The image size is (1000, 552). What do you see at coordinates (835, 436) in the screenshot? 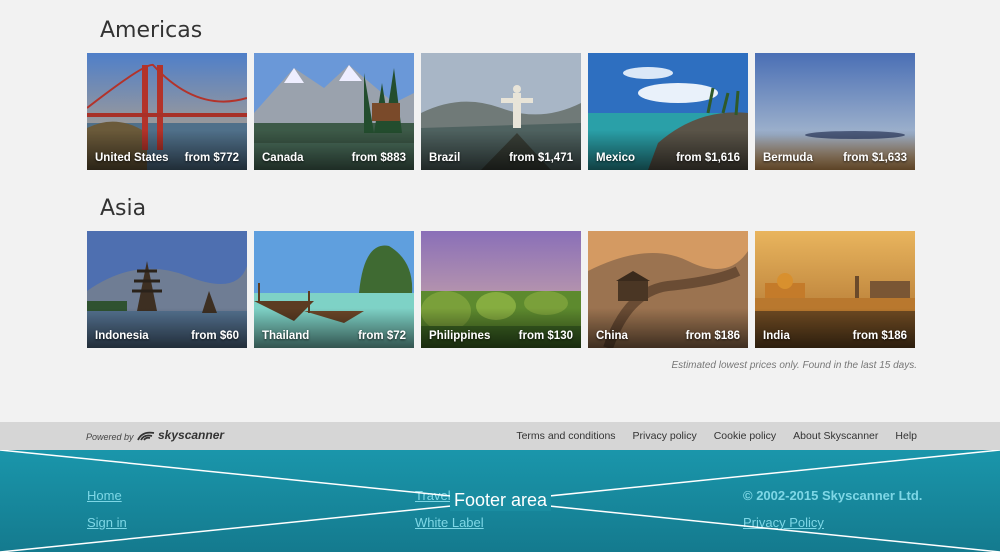
I see `about-link: About Skyscanner` at bounding box center [835, 436].